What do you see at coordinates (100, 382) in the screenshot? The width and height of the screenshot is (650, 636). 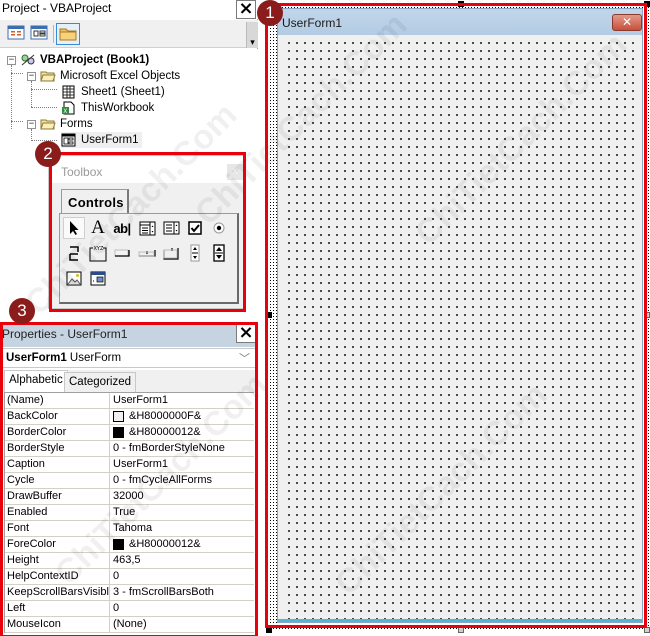 I see `tab-categorized: Categorized` at bounding box center [100, 382].